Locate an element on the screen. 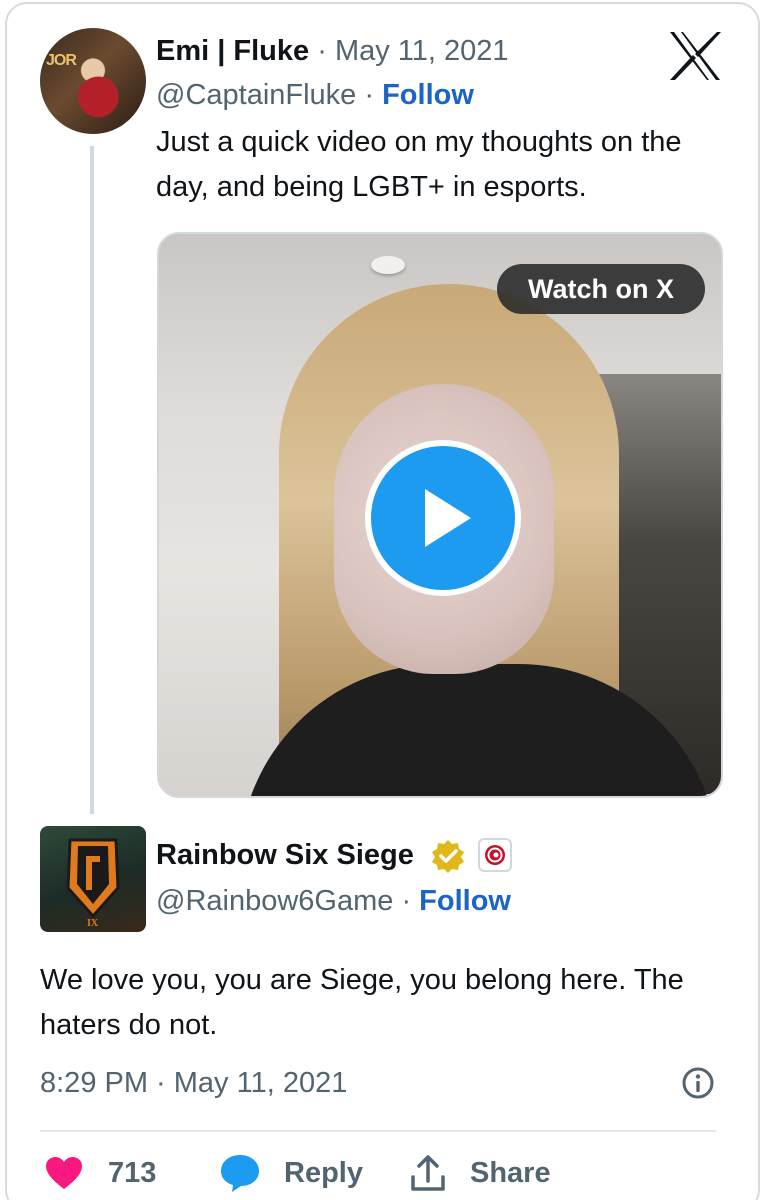 This screenshot has width=773, height=1200. x-logo-icon is located at coordinates (695, 56).